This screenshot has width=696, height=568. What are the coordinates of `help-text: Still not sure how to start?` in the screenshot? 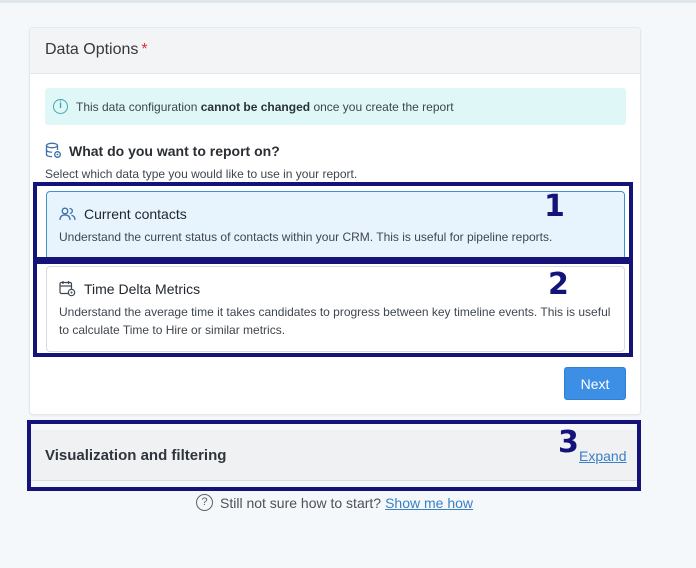 It's located at (301, 502).